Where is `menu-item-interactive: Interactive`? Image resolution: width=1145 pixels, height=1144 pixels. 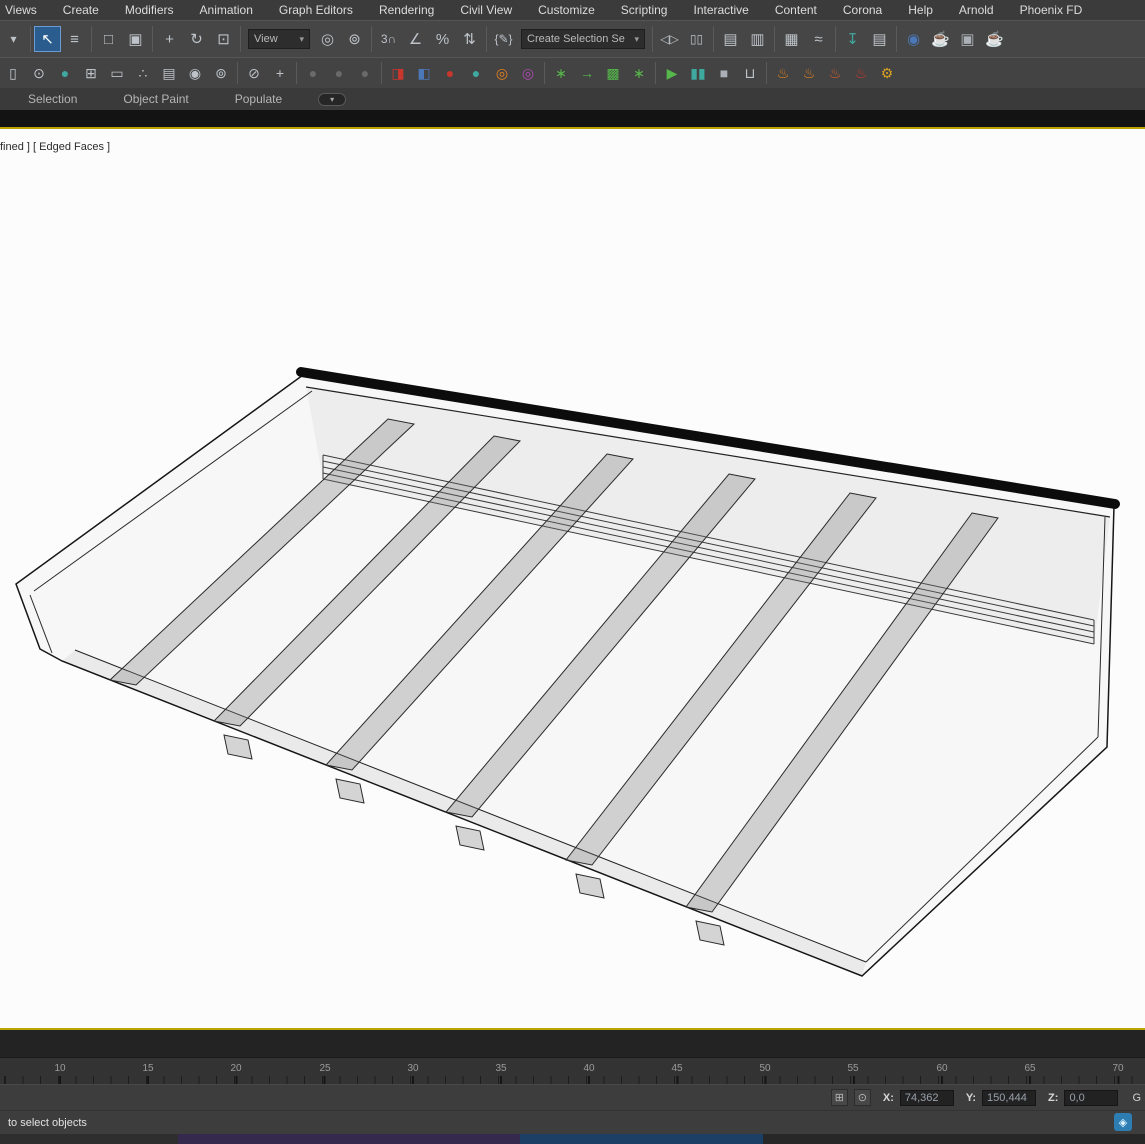 menu-item-interactive: Interactive is located at coordinates (720, 10).